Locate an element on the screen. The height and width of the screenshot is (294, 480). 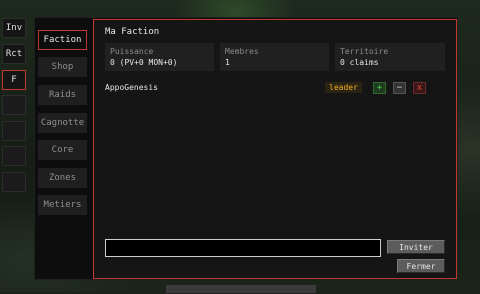
stat-value: 0 claims is located at coordinates (359, 62).